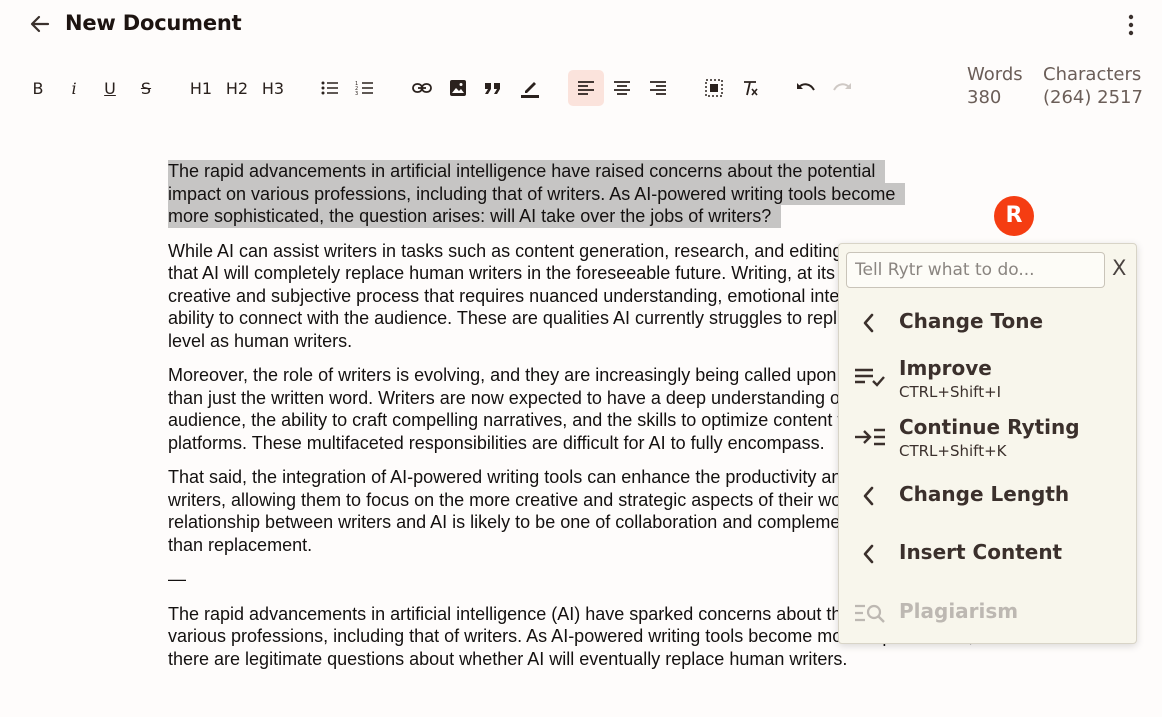 This screenshot has width=1162, height=717. I want to click on character-count: Characters (264) 2517, so click(1093, 86).